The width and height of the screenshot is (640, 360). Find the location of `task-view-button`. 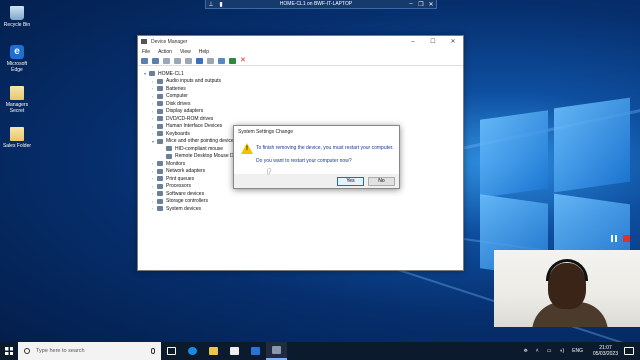

task-view-button is located at coordinates (171, 351).